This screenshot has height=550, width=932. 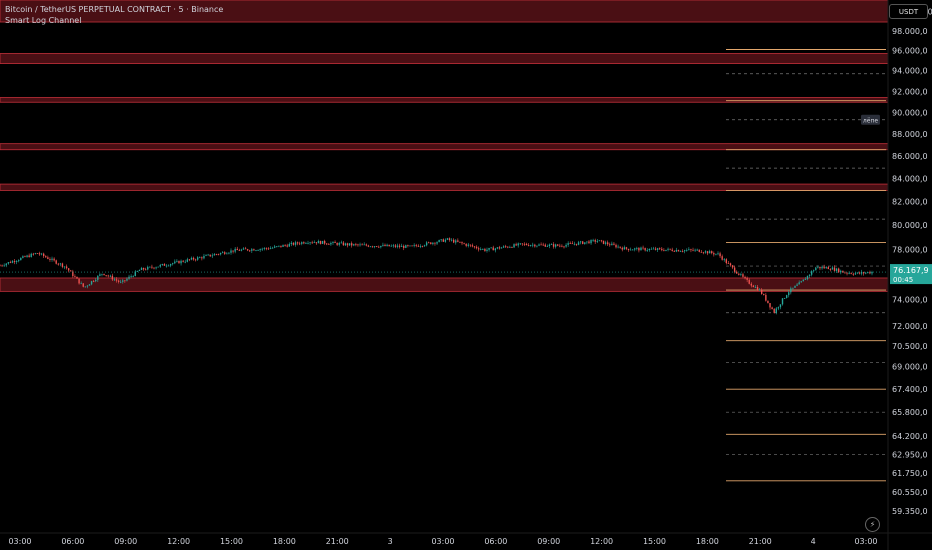 I want to click on indicator-name: Smart Log Channel, so click(x=114, y=20).